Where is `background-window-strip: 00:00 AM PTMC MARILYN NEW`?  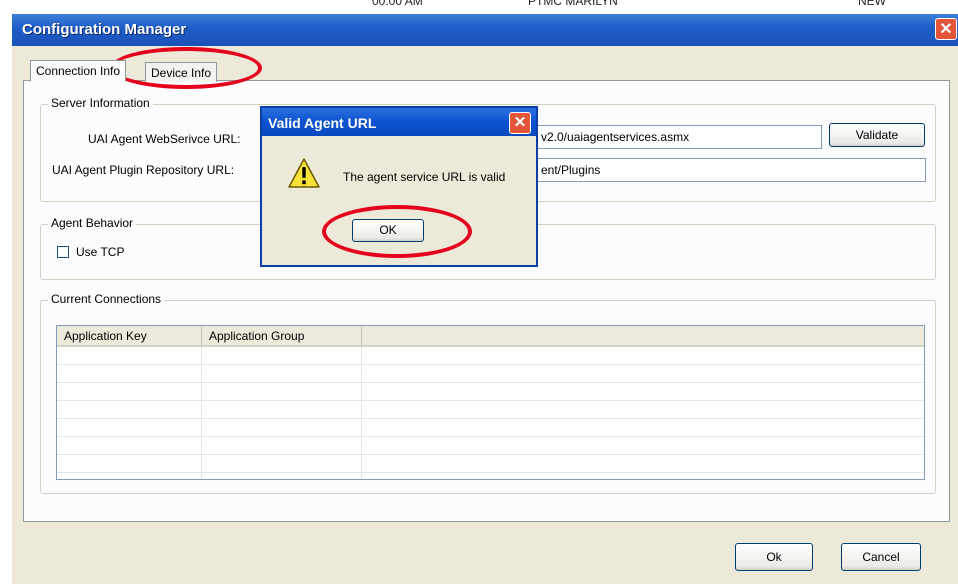 background-window-strip: 00:00 AM PTMC MARILYN NEW is located at coordinates (479, 7).